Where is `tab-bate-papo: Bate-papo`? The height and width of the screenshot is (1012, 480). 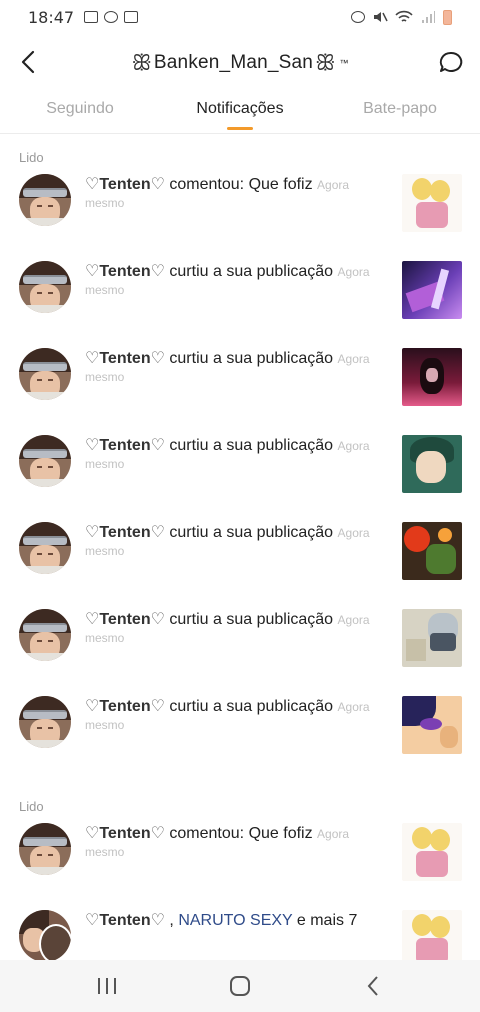 tab-bate-papo: Bate-papo is located at coordinates (400, 113).